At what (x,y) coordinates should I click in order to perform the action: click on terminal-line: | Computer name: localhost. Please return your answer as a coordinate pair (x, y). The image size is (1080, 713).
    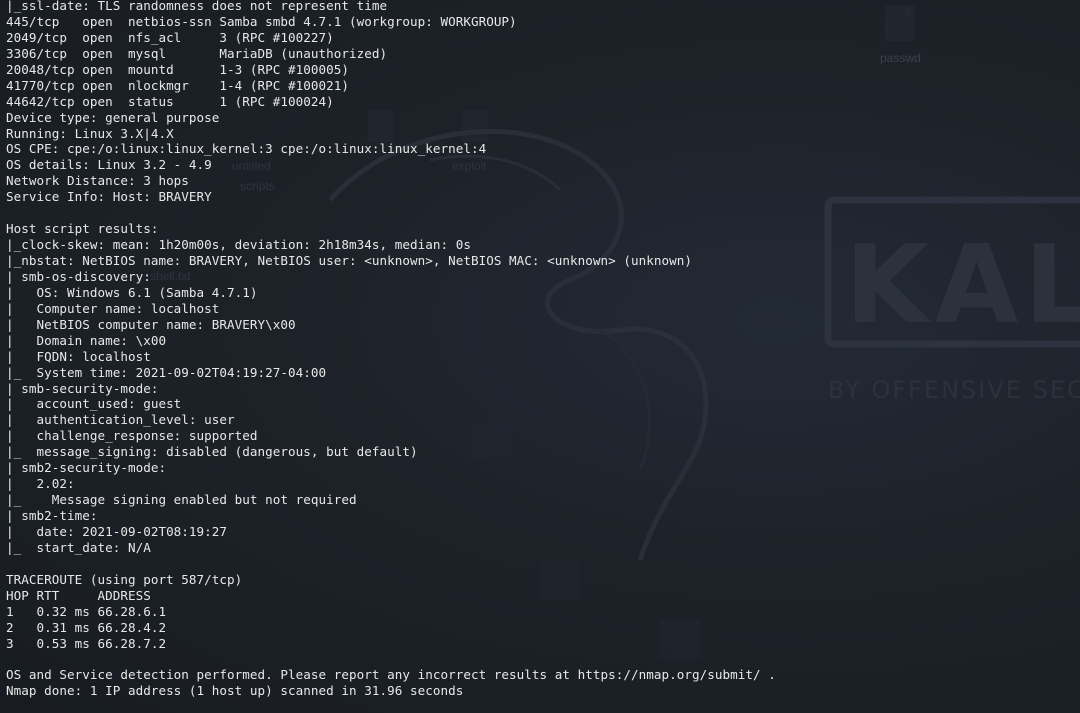
    Looking at the image, I should click on (113, 308).